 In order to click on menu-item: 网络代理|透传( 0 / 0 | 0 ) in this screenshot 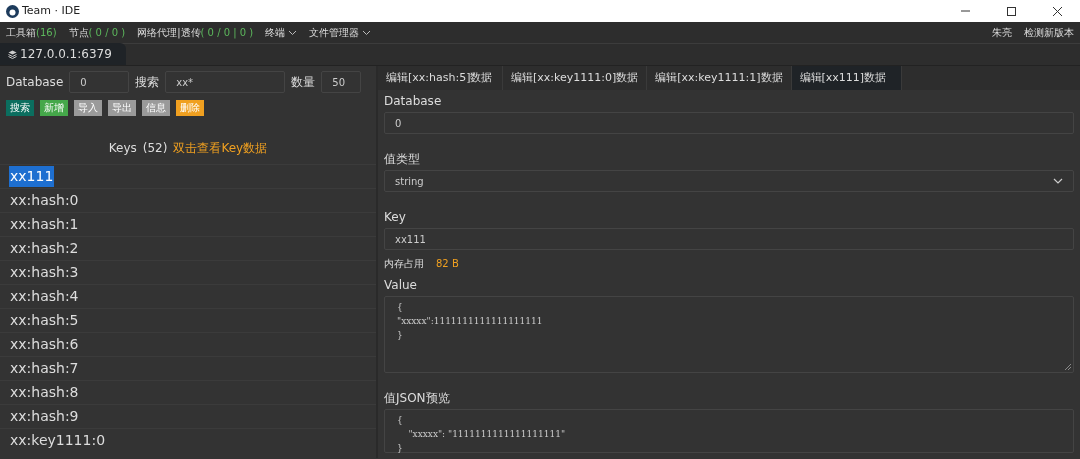, I will do `click(195, 32)`.